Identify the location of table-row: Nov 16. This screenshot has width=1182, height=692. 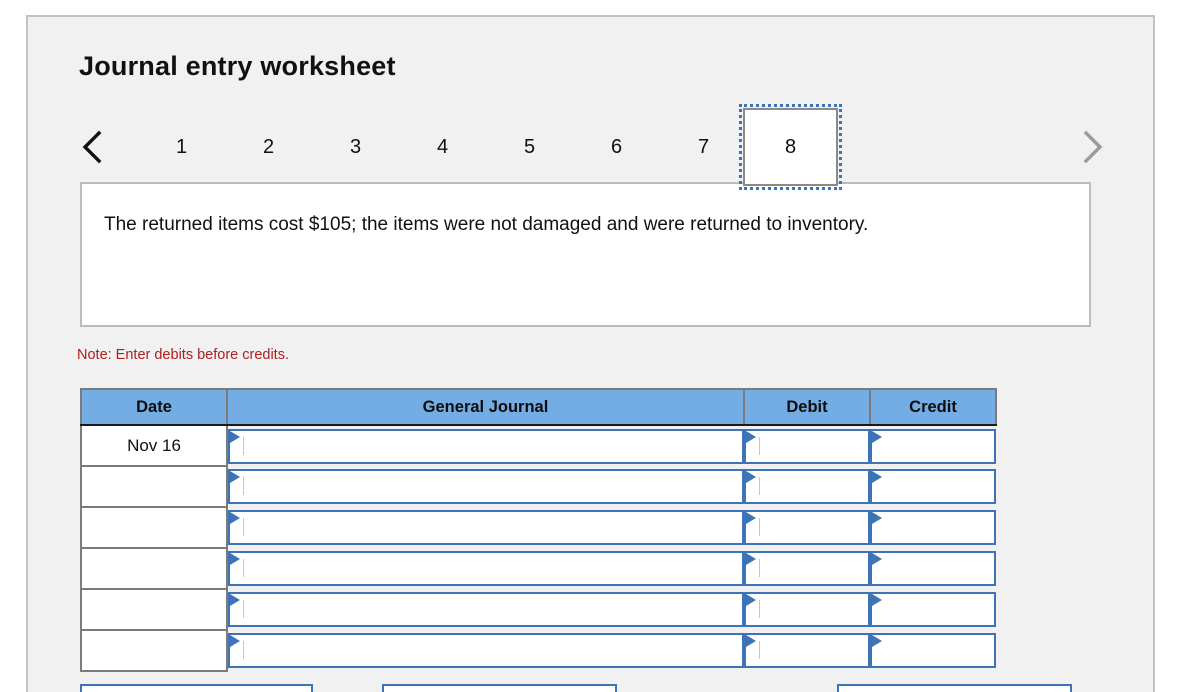
(538, 446).